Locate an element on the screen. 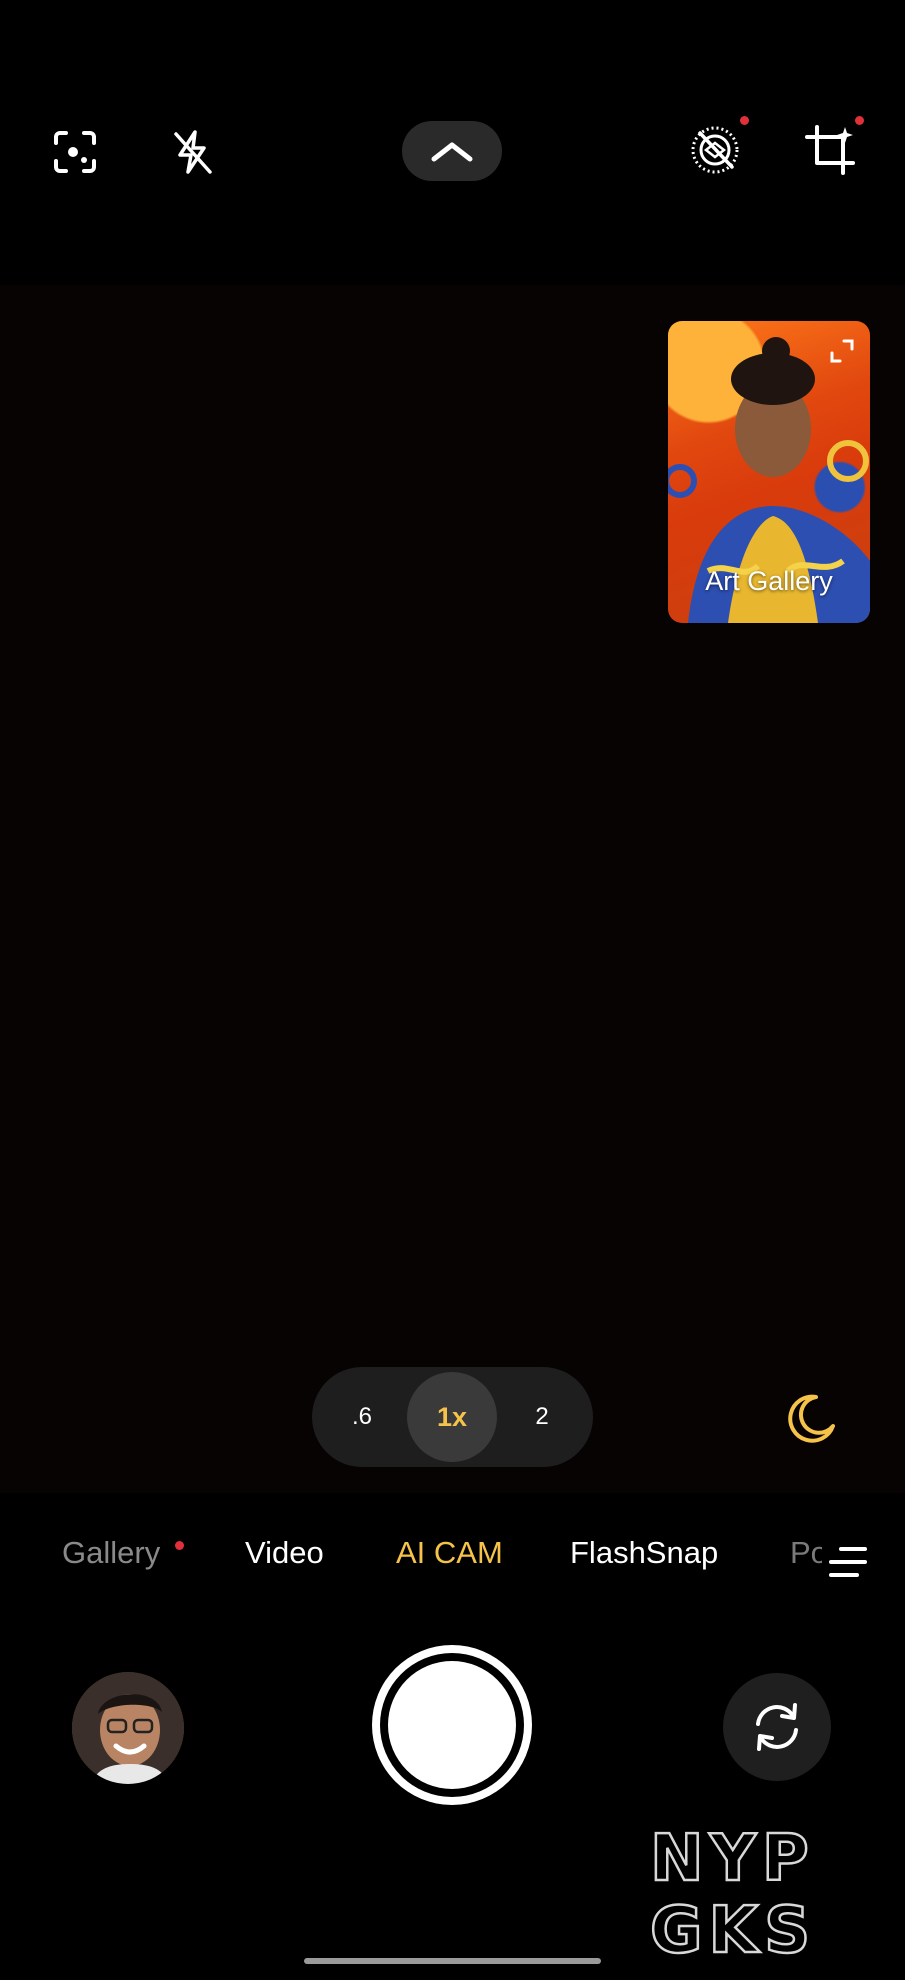 Image resolution: width=905 pixels, height=1980 pixels. mode-video: Video is located at coordinates (284, 1553).